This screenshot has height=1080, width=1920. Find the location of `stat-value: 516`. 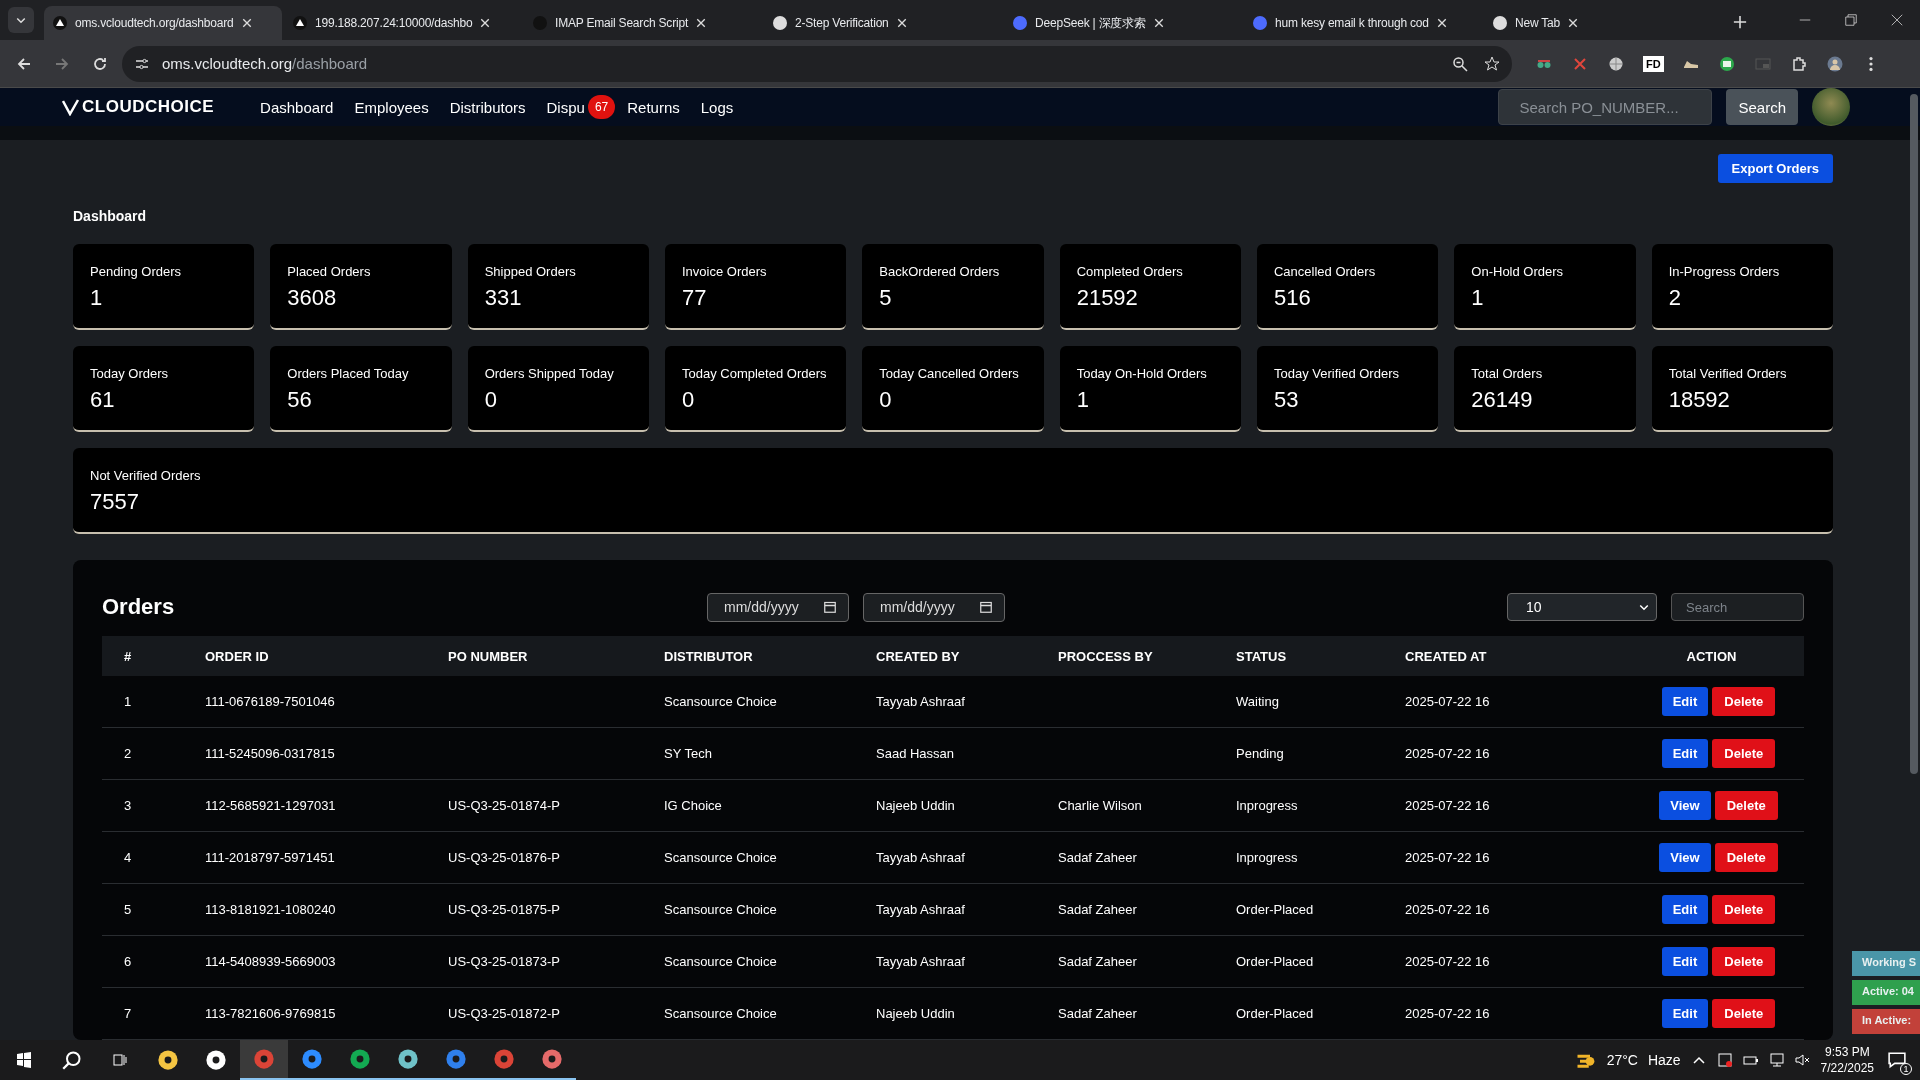

stat-value: 516 is located at coordinates (1293, 298).